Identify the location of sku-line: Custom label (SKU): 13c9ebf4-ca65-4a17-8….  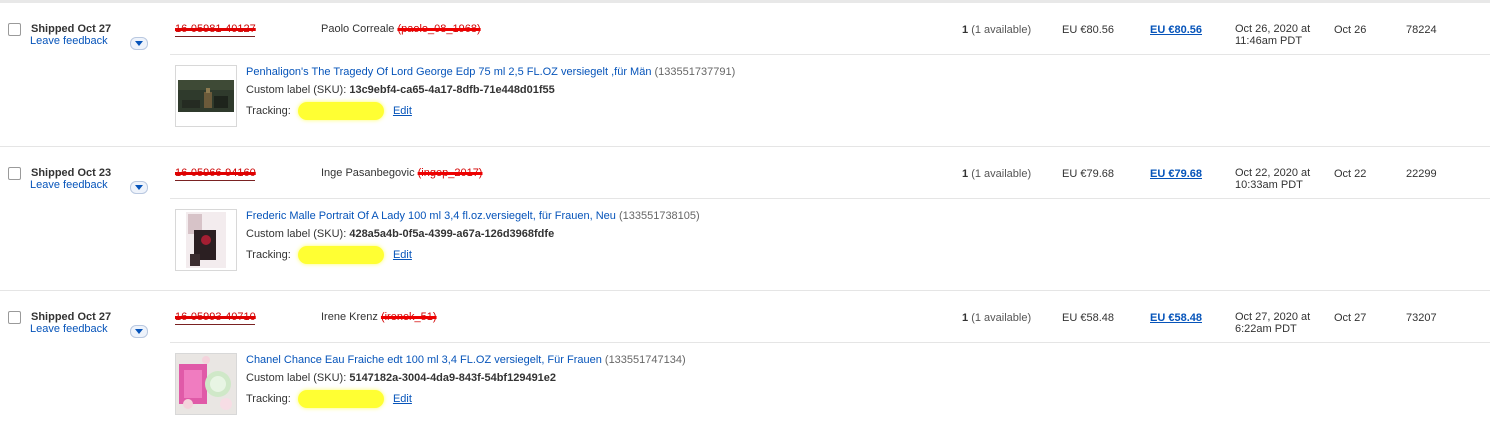
(400, 90).